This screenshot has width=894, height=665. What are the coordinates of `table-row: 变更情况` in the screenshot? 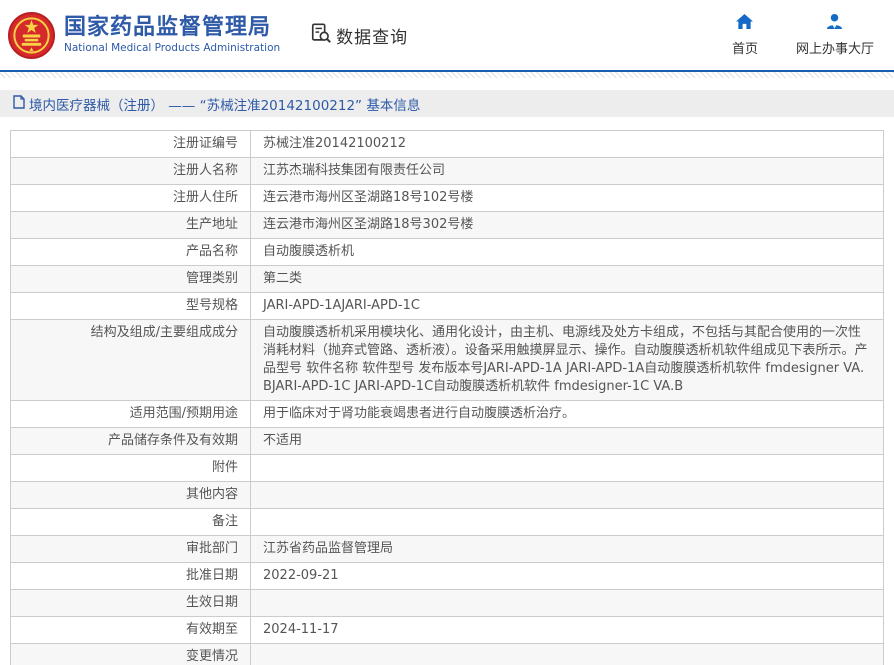 It's located at (447, 654).